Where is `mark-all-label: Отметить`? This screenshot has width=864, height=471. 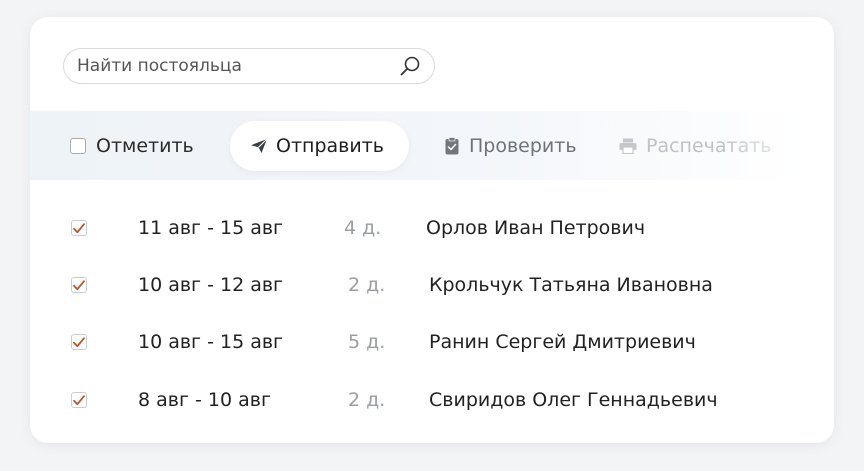 mark-all-label: Отметить is located at coordinates (145, 145).